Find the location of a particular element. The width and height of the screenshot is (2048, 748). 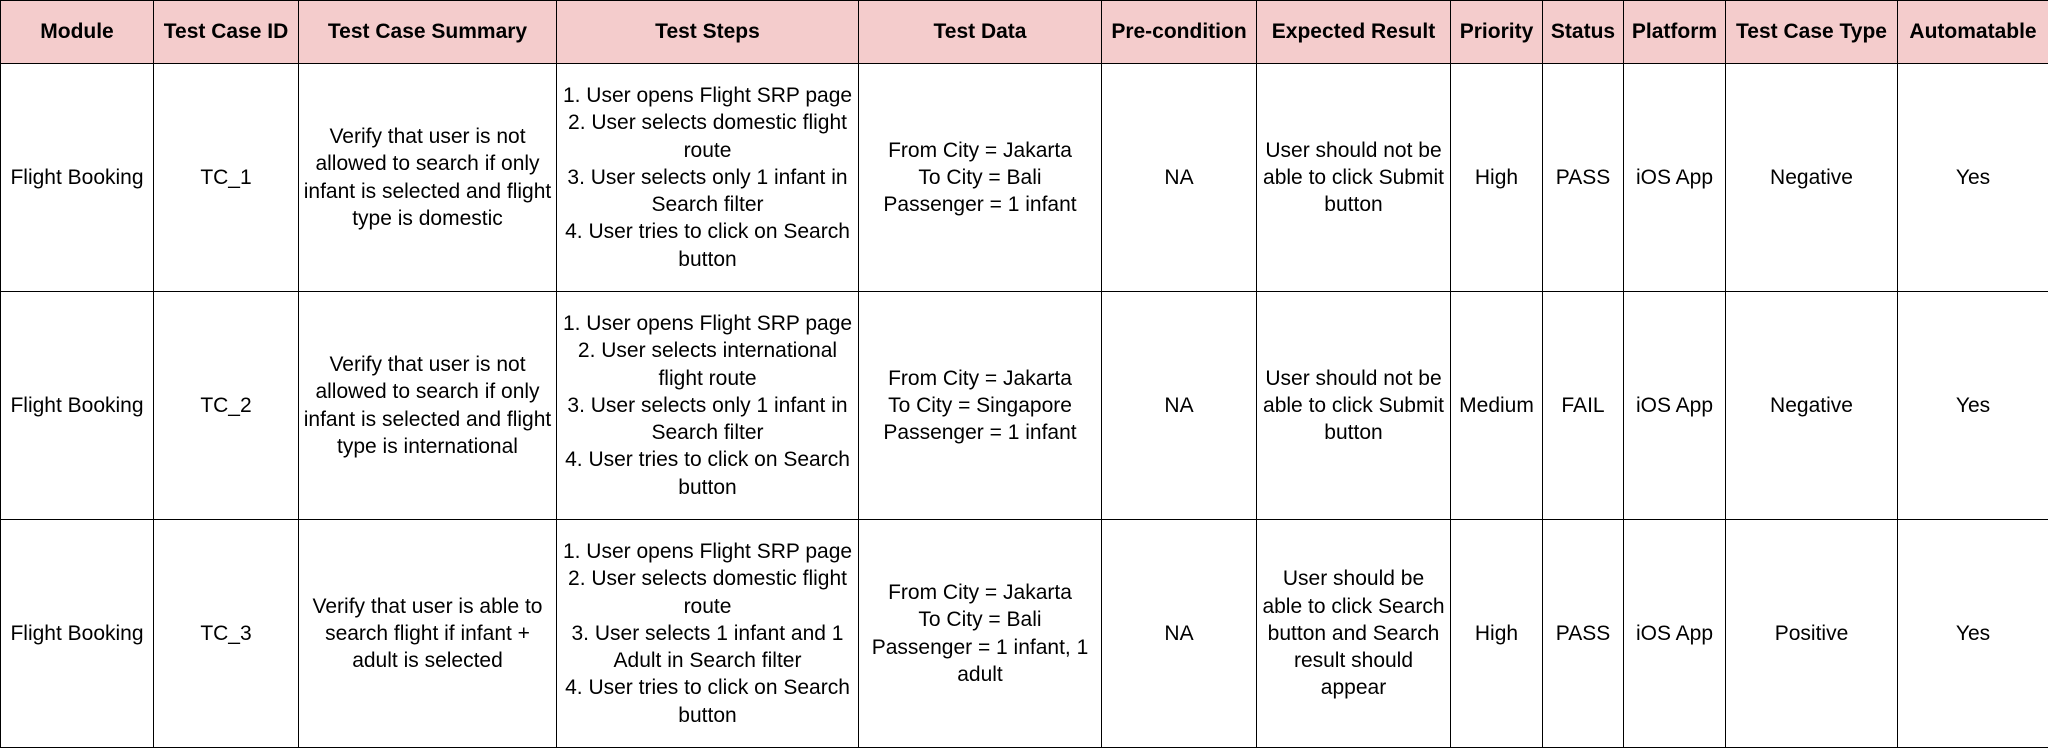

column-header-test-case-summary: Test Case Summary is located at coordinates (428, 32).